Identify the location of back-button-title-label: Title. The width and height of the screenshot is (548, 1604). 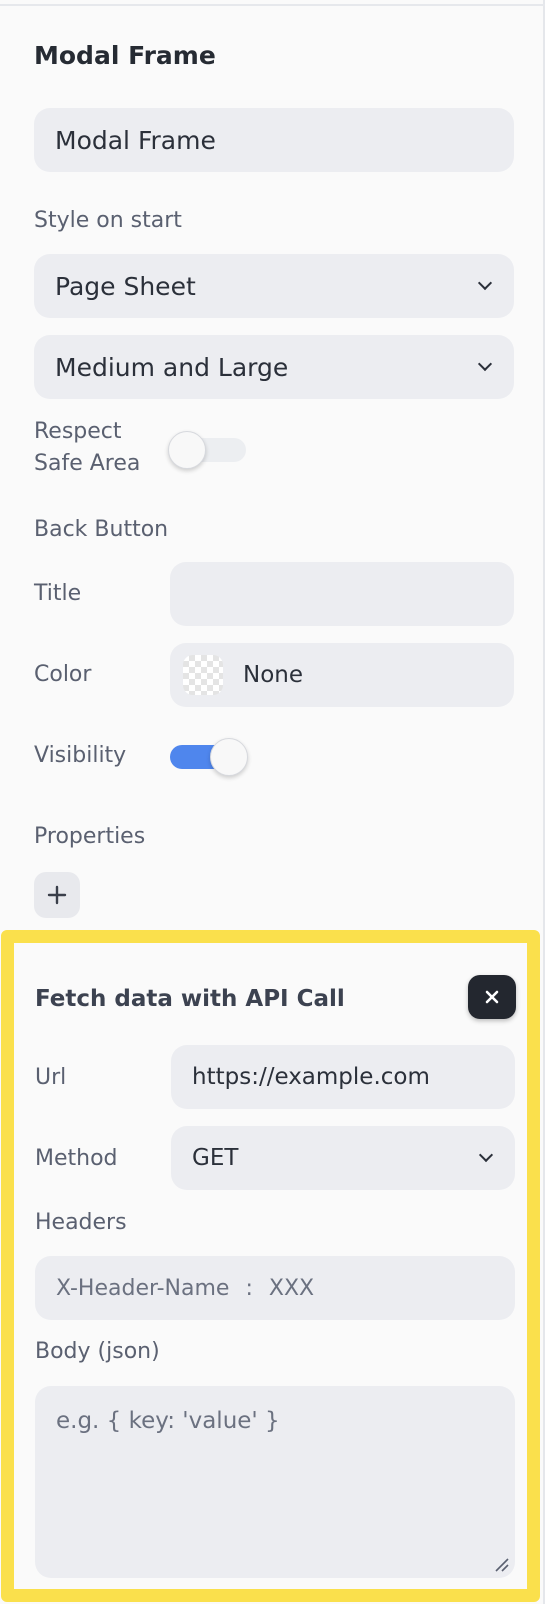
(58, 593).